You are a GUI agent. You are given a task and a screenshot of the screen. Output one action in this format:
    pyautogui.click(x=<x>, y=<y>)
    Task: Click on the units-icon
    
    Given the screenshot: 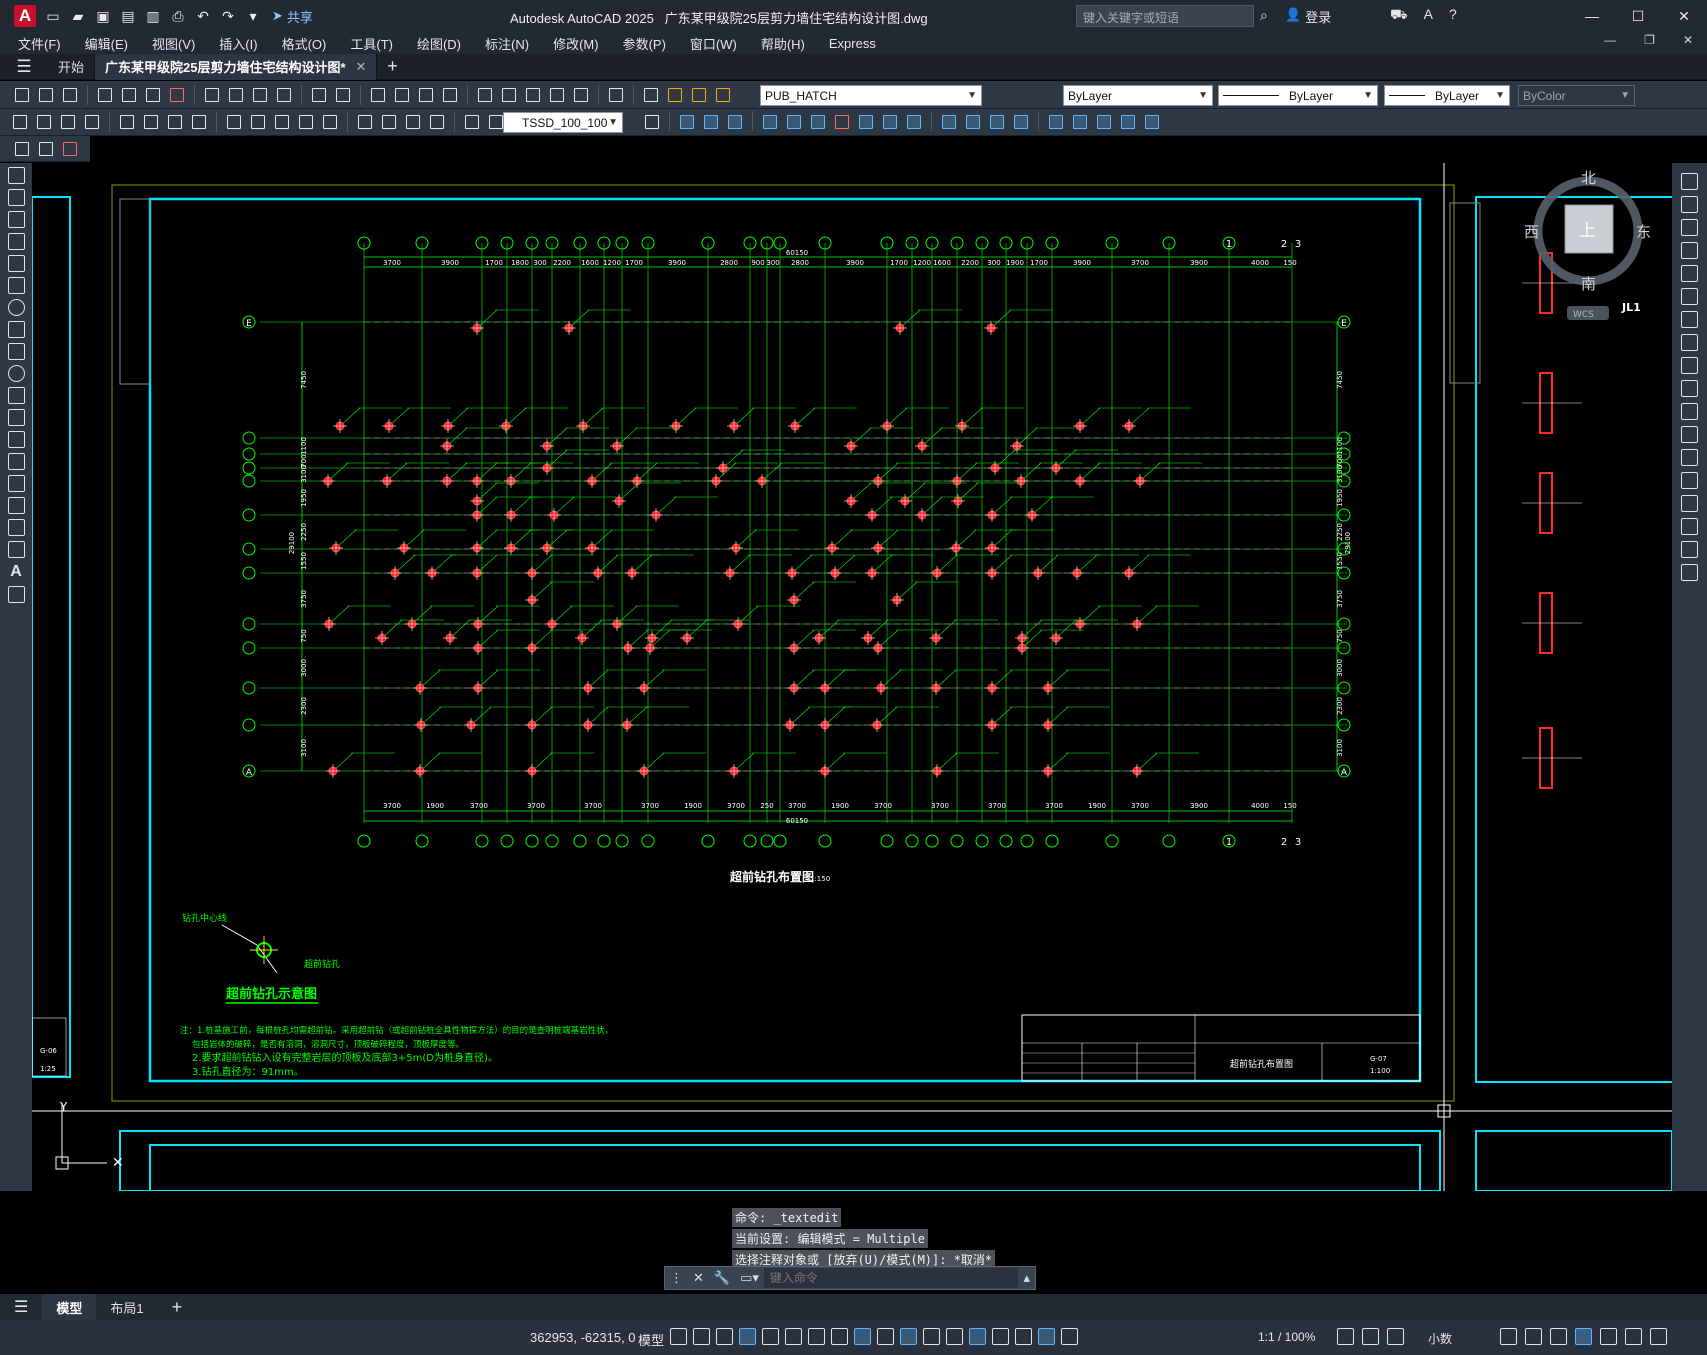 What is the action you would take?
    pyautogui.click(x=1395, y=1336)
    